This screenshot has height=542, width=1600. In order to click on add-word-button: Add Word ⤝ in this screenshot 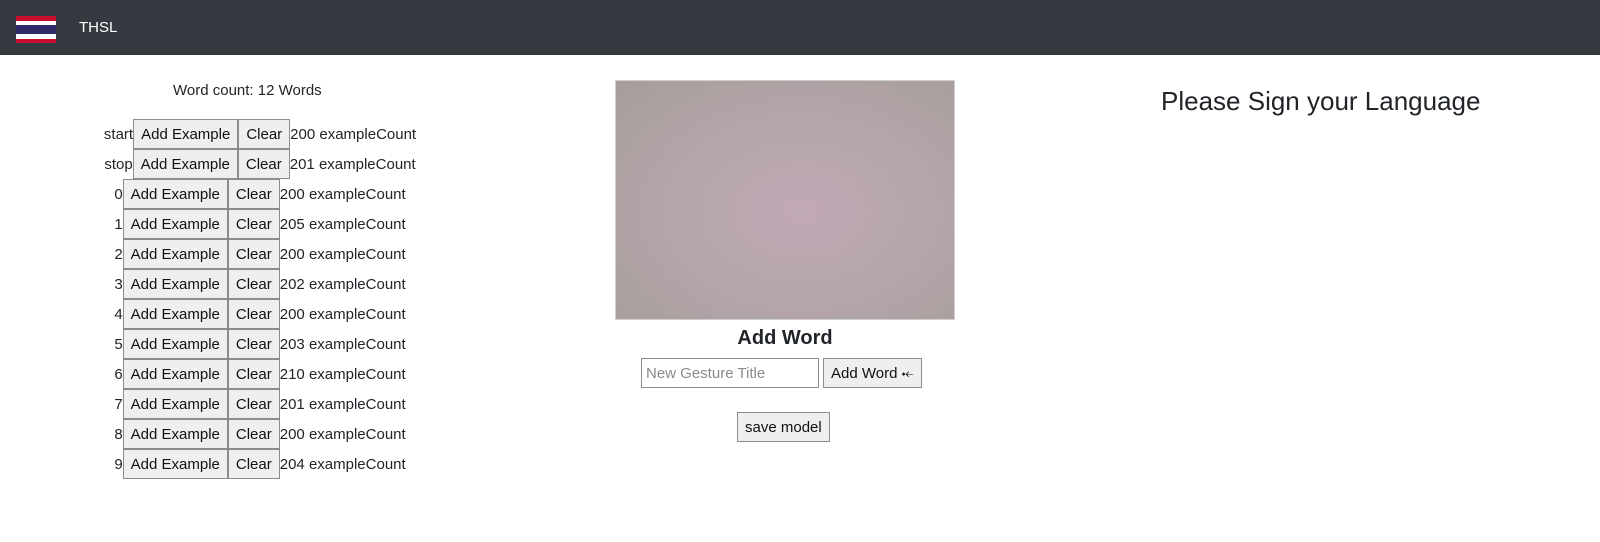, I will do `click(872, 373)`.